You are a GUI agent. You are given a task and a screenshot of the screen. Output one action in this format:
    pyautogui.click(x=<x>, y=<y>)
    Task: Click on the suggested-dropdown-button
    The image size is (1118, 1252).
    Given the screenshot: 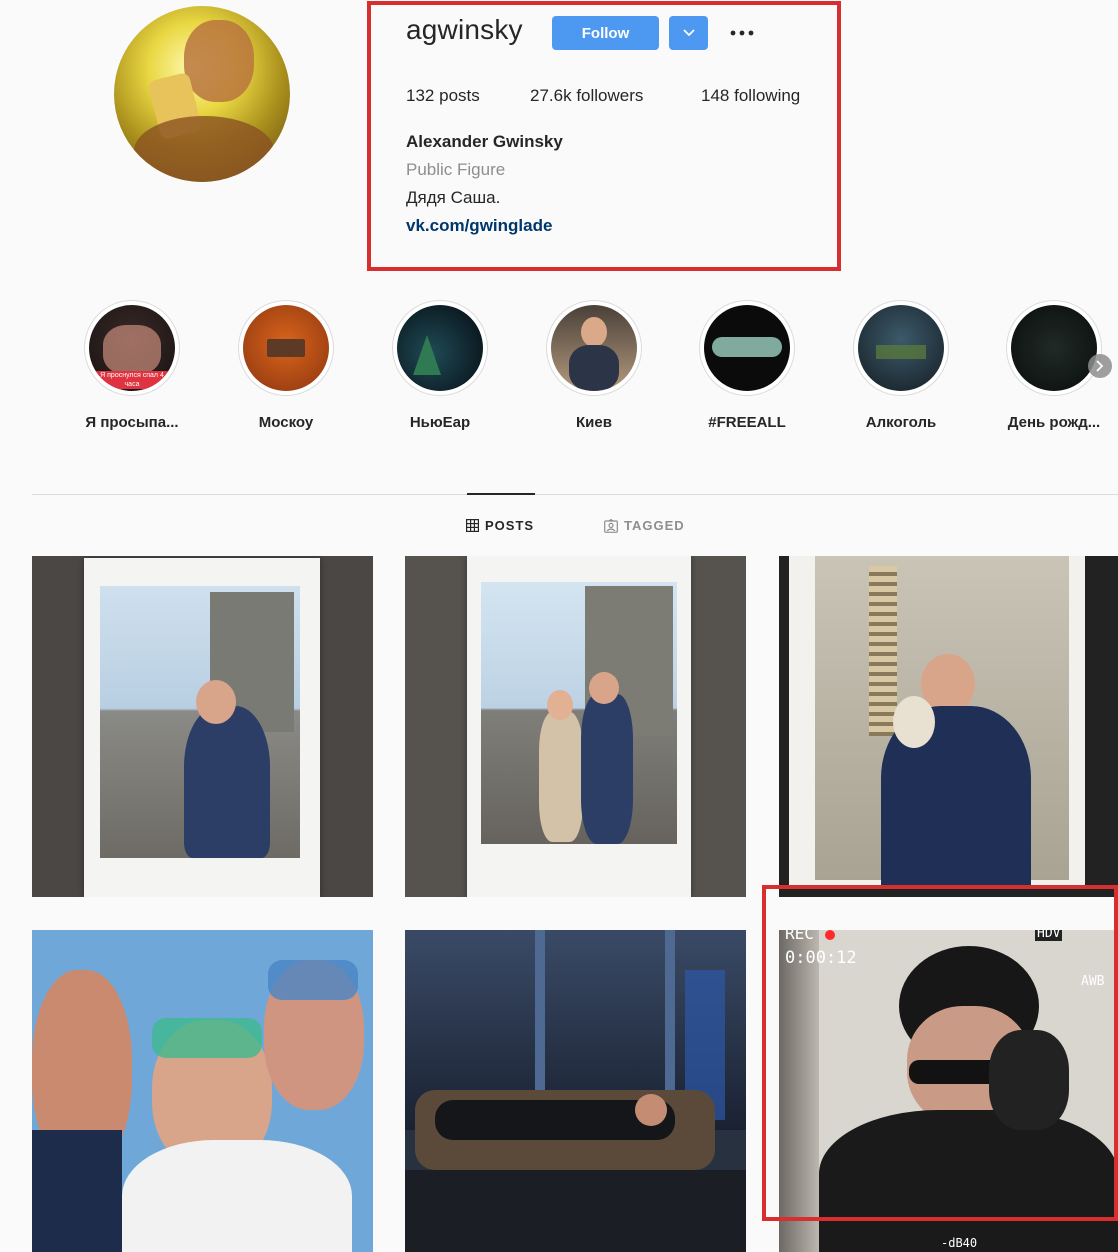 What is the action you would take?
    pyautogui.click(x=688, y=33)
    